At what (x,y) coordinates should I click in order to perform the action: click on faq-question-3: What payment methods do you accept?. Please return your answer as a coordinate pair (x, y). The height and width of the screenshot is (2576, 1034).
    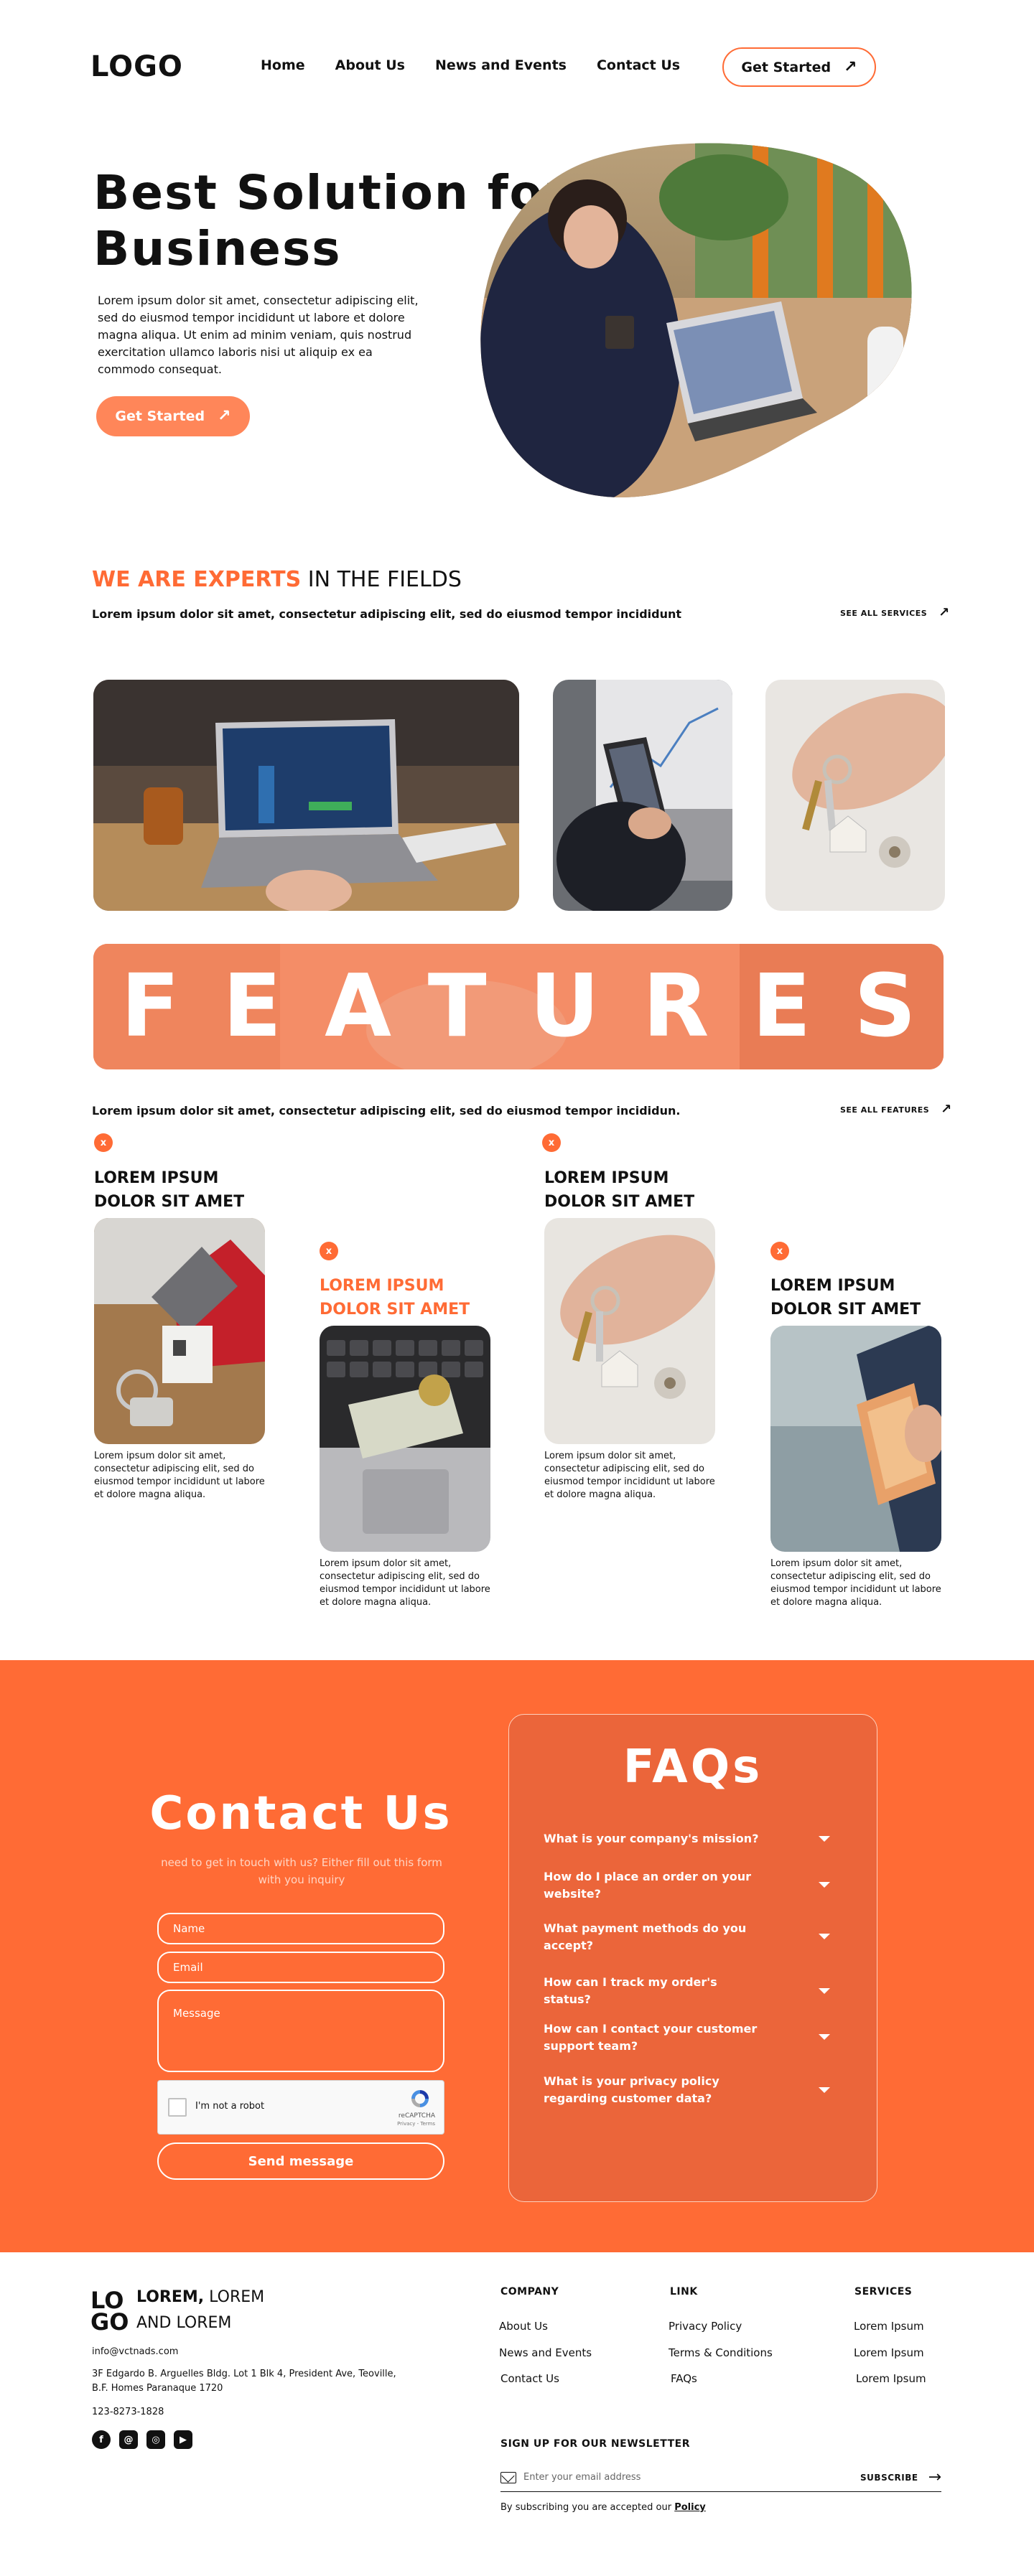
    Looking at the image, I should click on (651, 1937).